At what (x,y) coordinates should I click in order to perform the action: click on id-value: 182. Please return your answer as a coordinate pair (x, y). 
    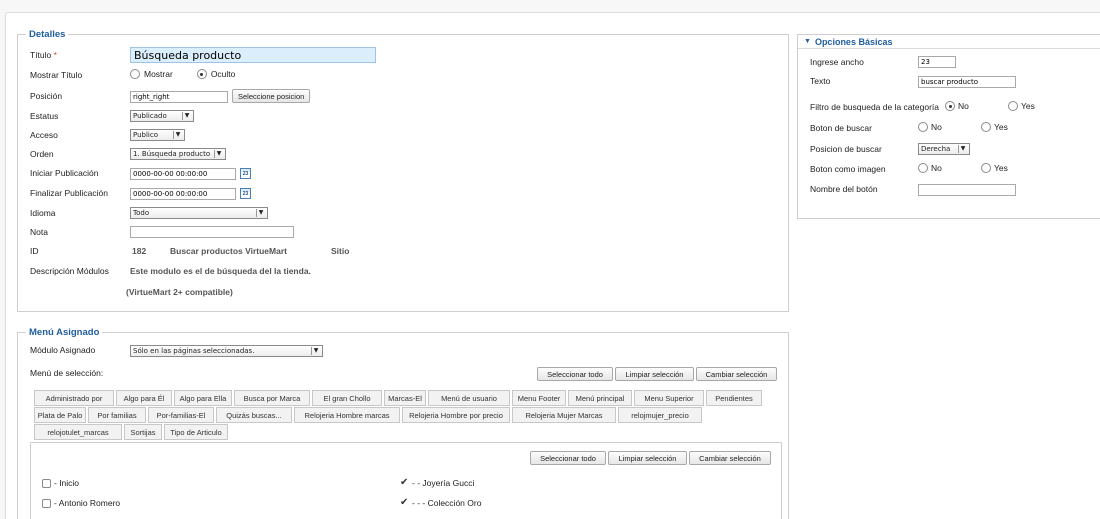
    Looking at the image, I should click on (139, 251).